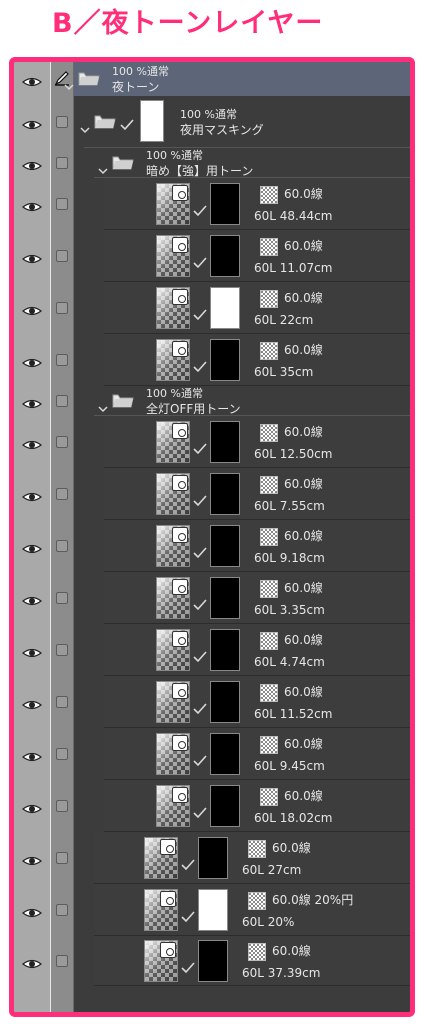 The width and height of the screenshot is (427, 1024). What do you see at coordinates (212, 256) in the screenshot?
I see `layer-row: 60.0線 60L 11.07cm` at bounding box center [212, 256].